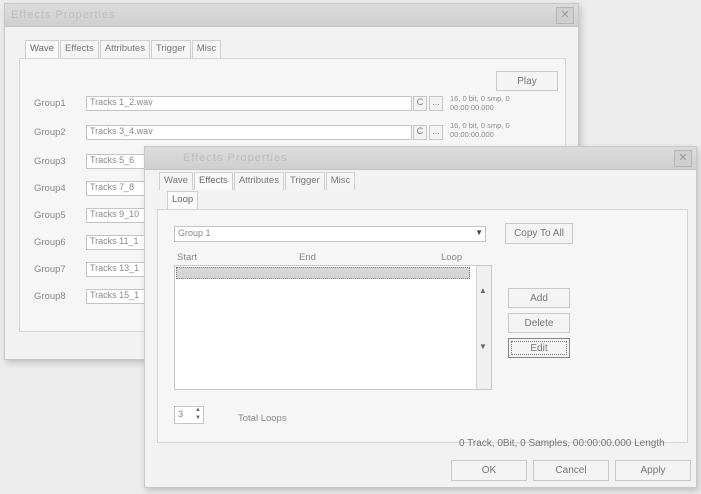 This screenshot has width=701, height=494. Describe the element at coordinates (539, 348) in the screenshot. I see `edit-button: Edit` at that location.